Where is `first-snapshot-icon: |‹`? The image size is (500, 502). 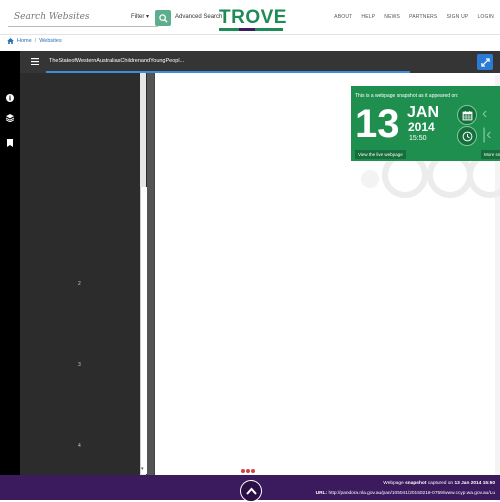
first-snapshot-icon: |‹ is located at coordinates (486, 135).